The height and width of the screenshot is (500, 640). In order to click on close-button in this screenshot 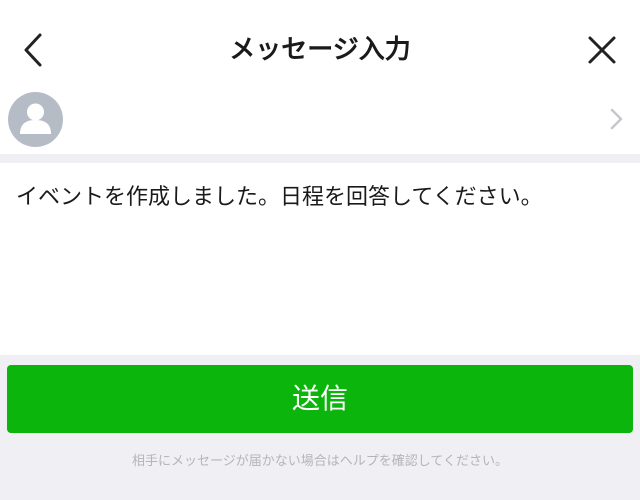, I will do `click(602, 50)`.